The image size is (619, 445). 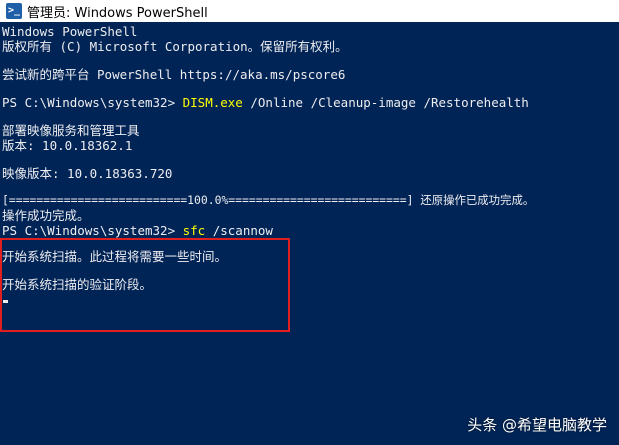 What do you see at coordinates (239, 230) in the screenshot?
I see `command-args: /scannow` at bounding box center [239, 230].